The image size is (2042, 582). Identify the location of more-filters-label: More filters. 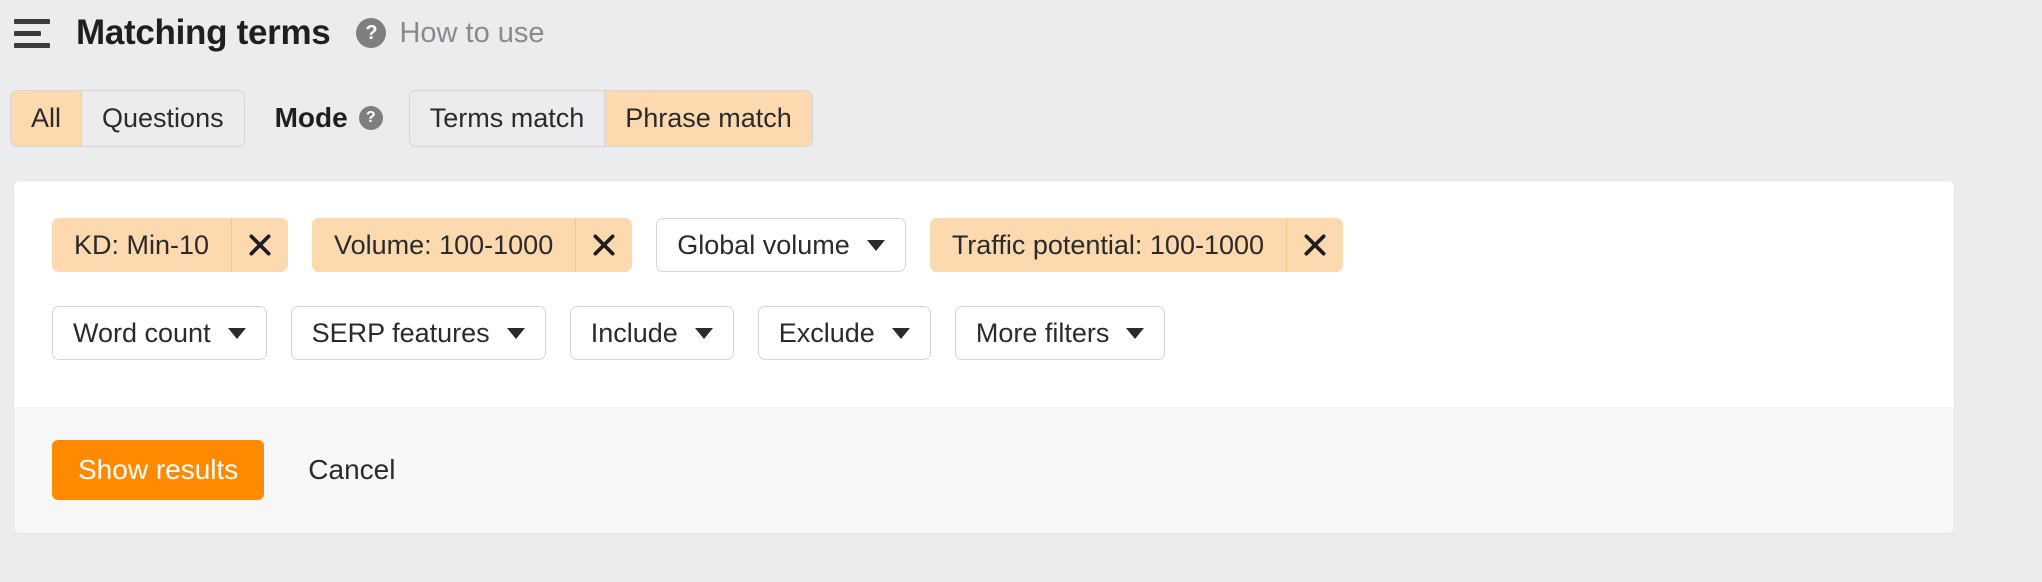
(1042, 332).